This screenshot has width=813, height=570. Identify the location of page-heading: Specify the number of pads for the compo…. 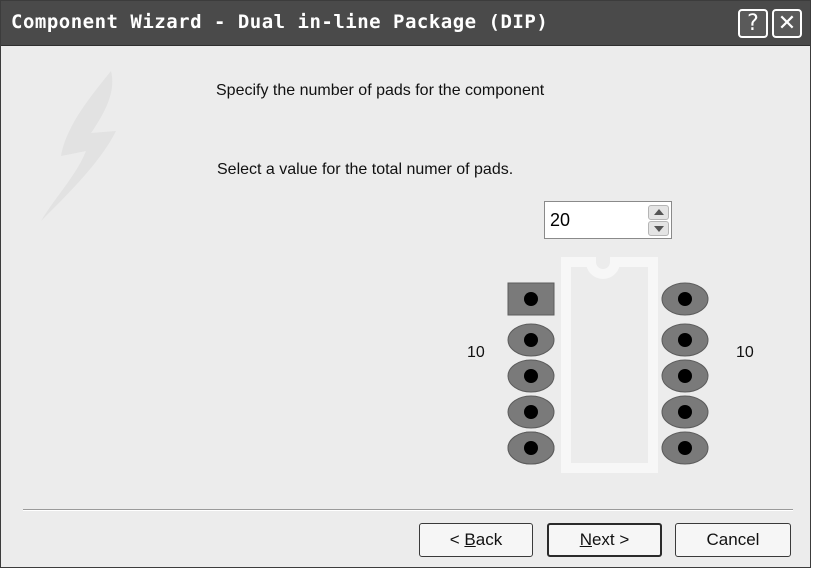
(380, 90).